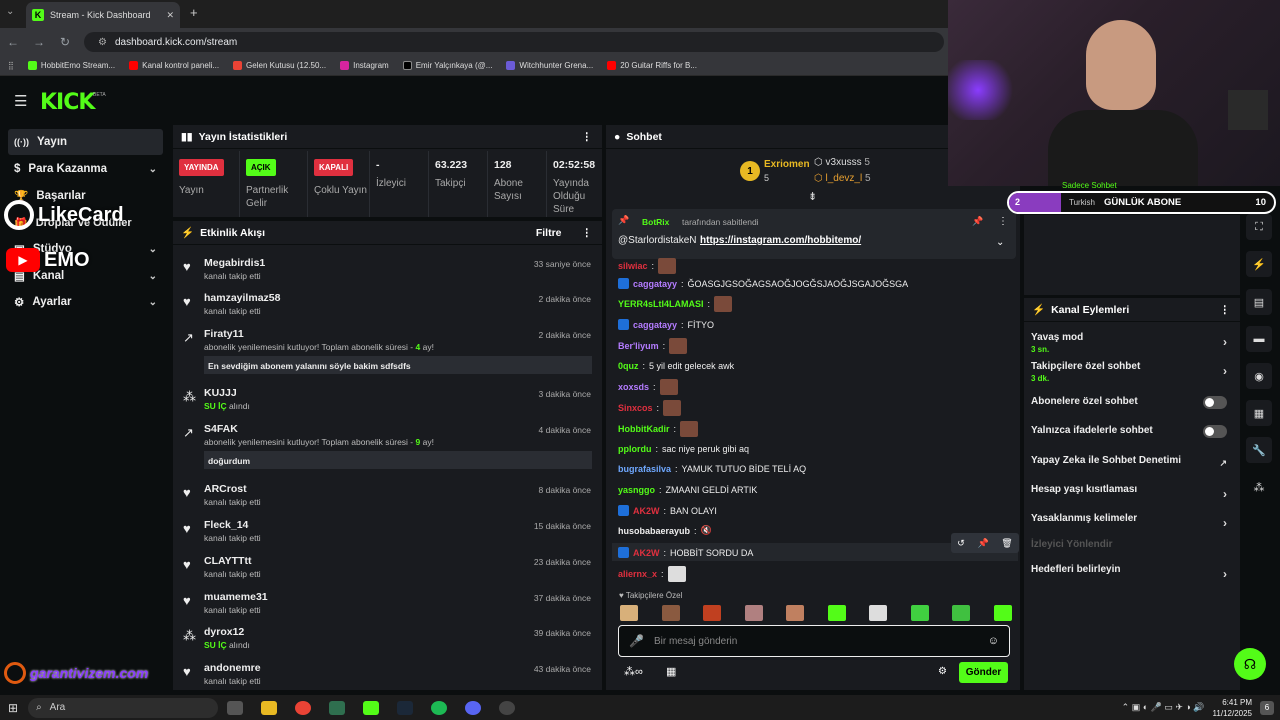 This screenshot has width=1280, height=720. What do you see at coordinates (65, 42) in the screenshot?
I see `reload-icon: ↻` at bounding box center [65, 42].